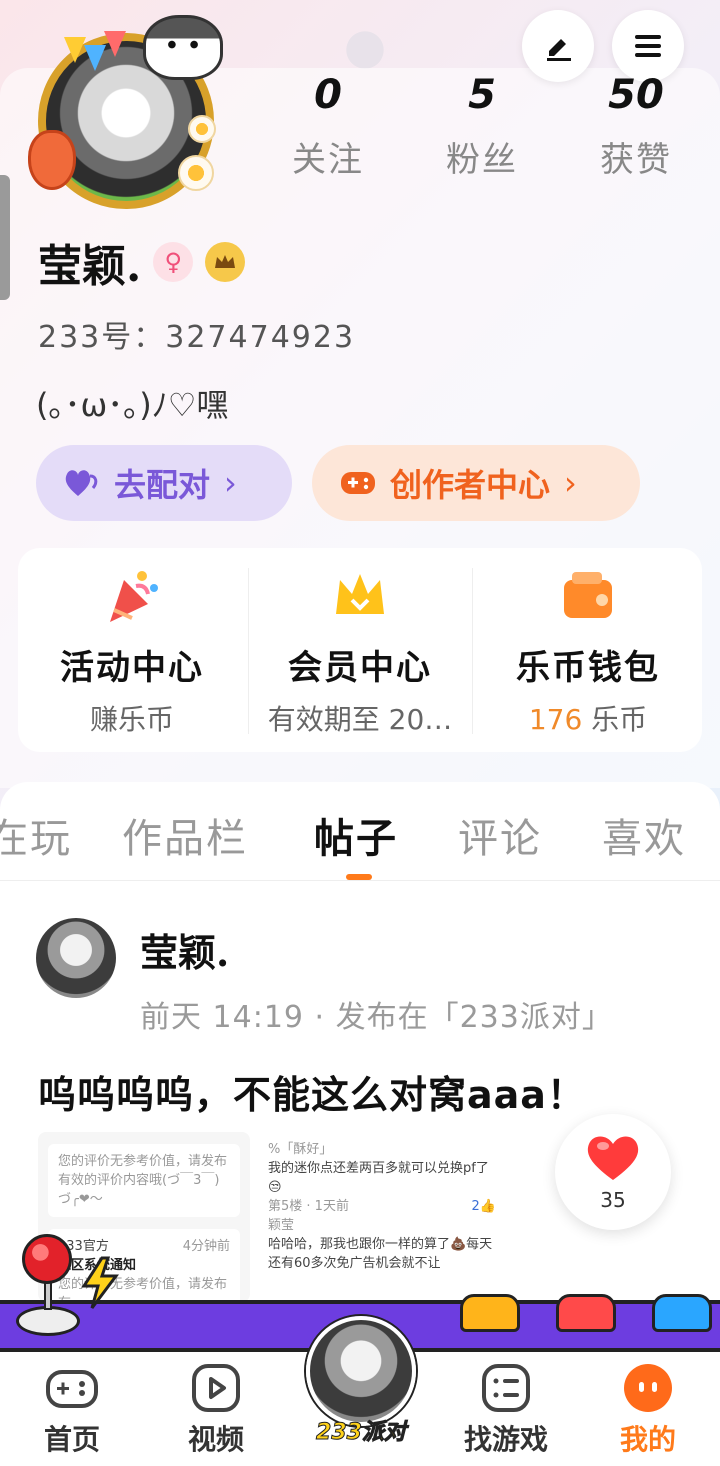 The width and height of the screenshot is (720, 1466). I want to click on following-count: 0, so click(328, 95).